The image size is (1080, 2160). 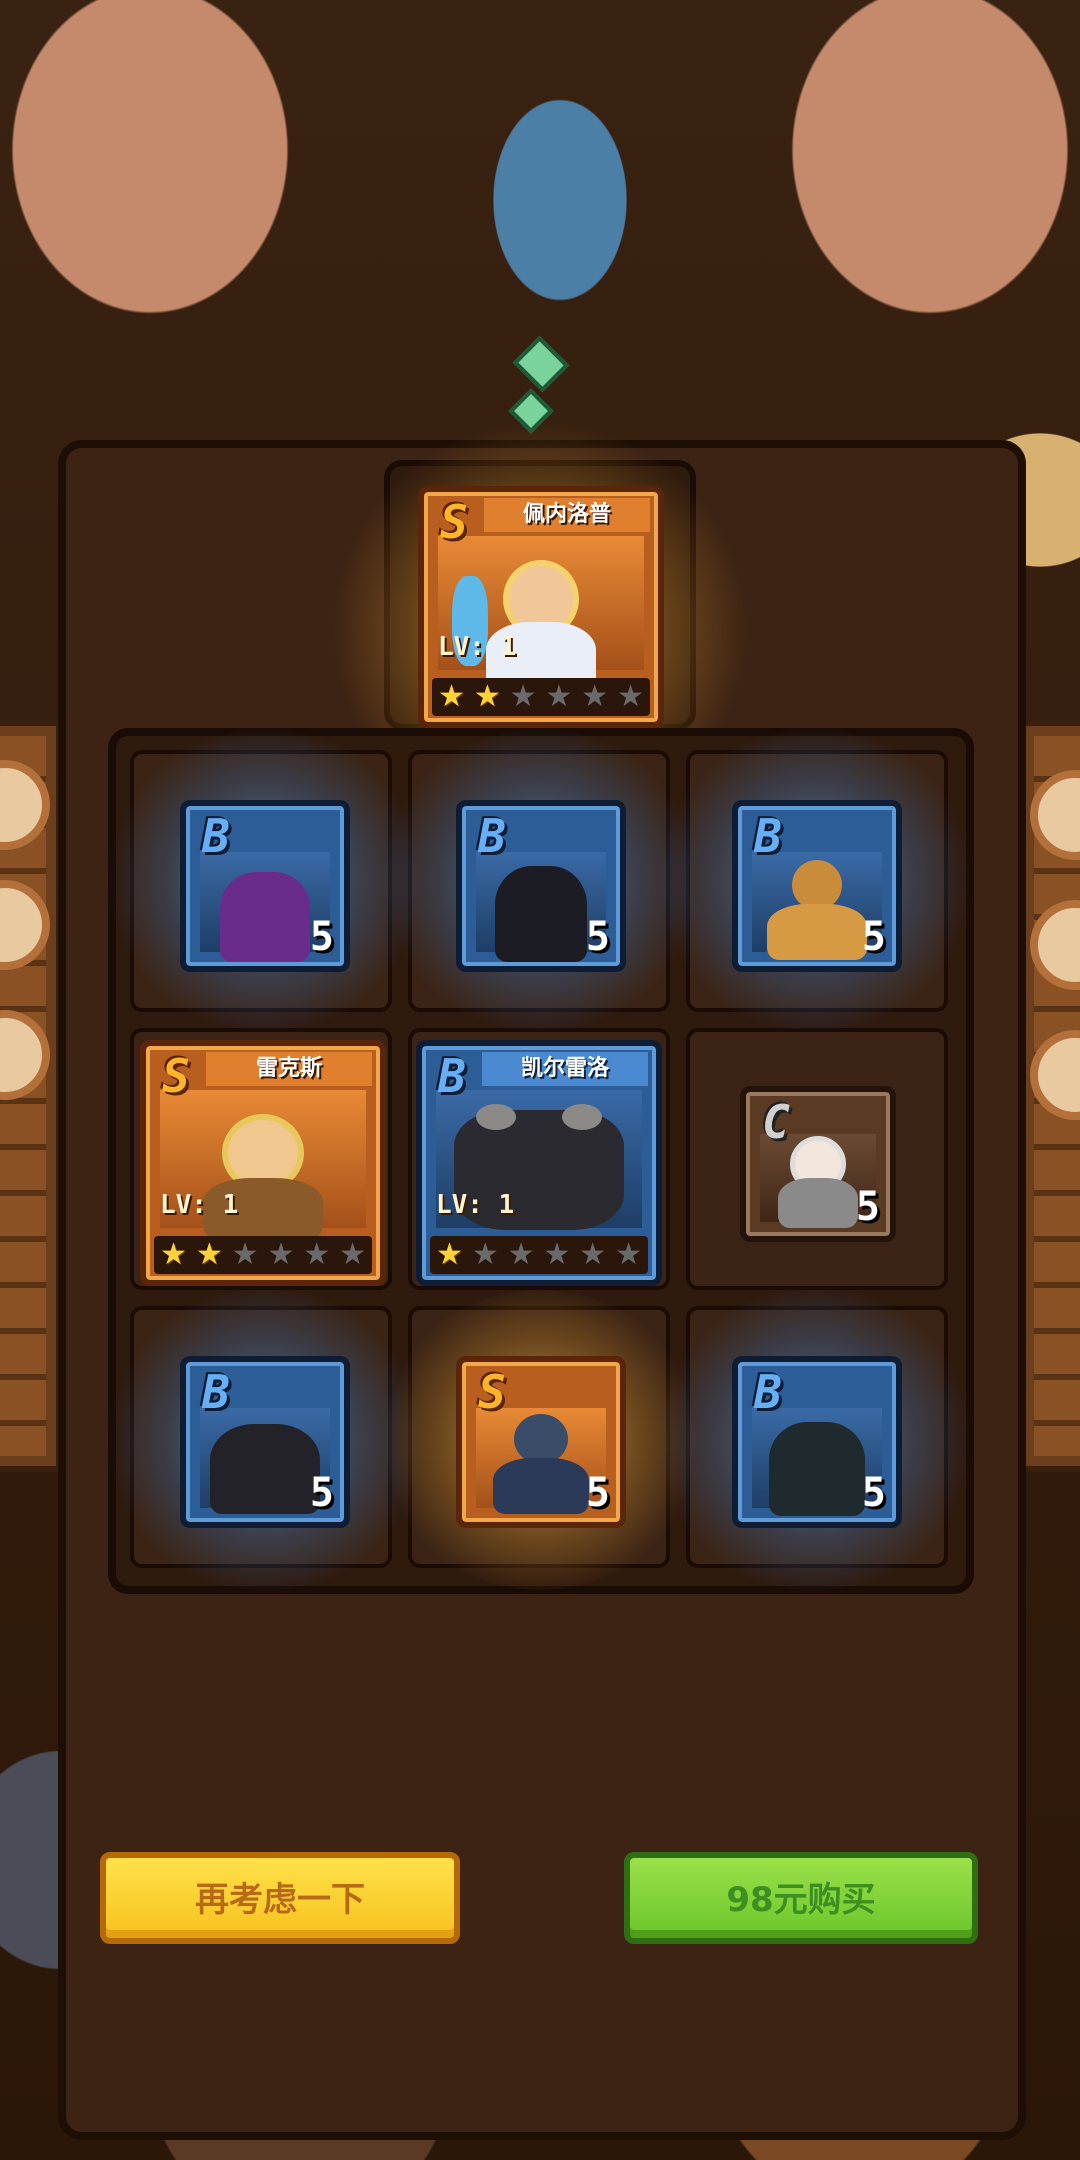 What do you see at coordinates (818, 1164) in the screenshot?
I see `hero-card-shard: C 5` at bounding box center [818, 1164].